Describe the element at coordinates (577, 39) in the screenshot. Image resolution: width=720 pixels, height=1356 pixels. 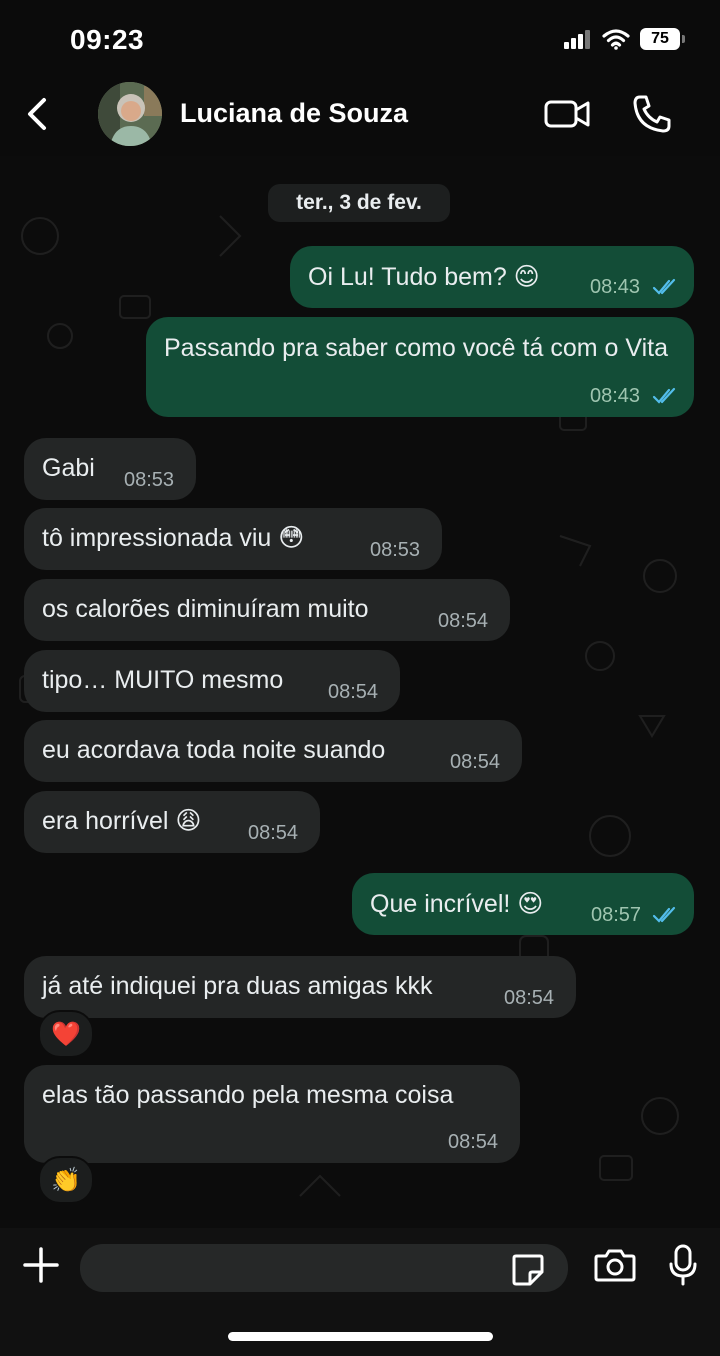
I see `signal-icon` at that location.